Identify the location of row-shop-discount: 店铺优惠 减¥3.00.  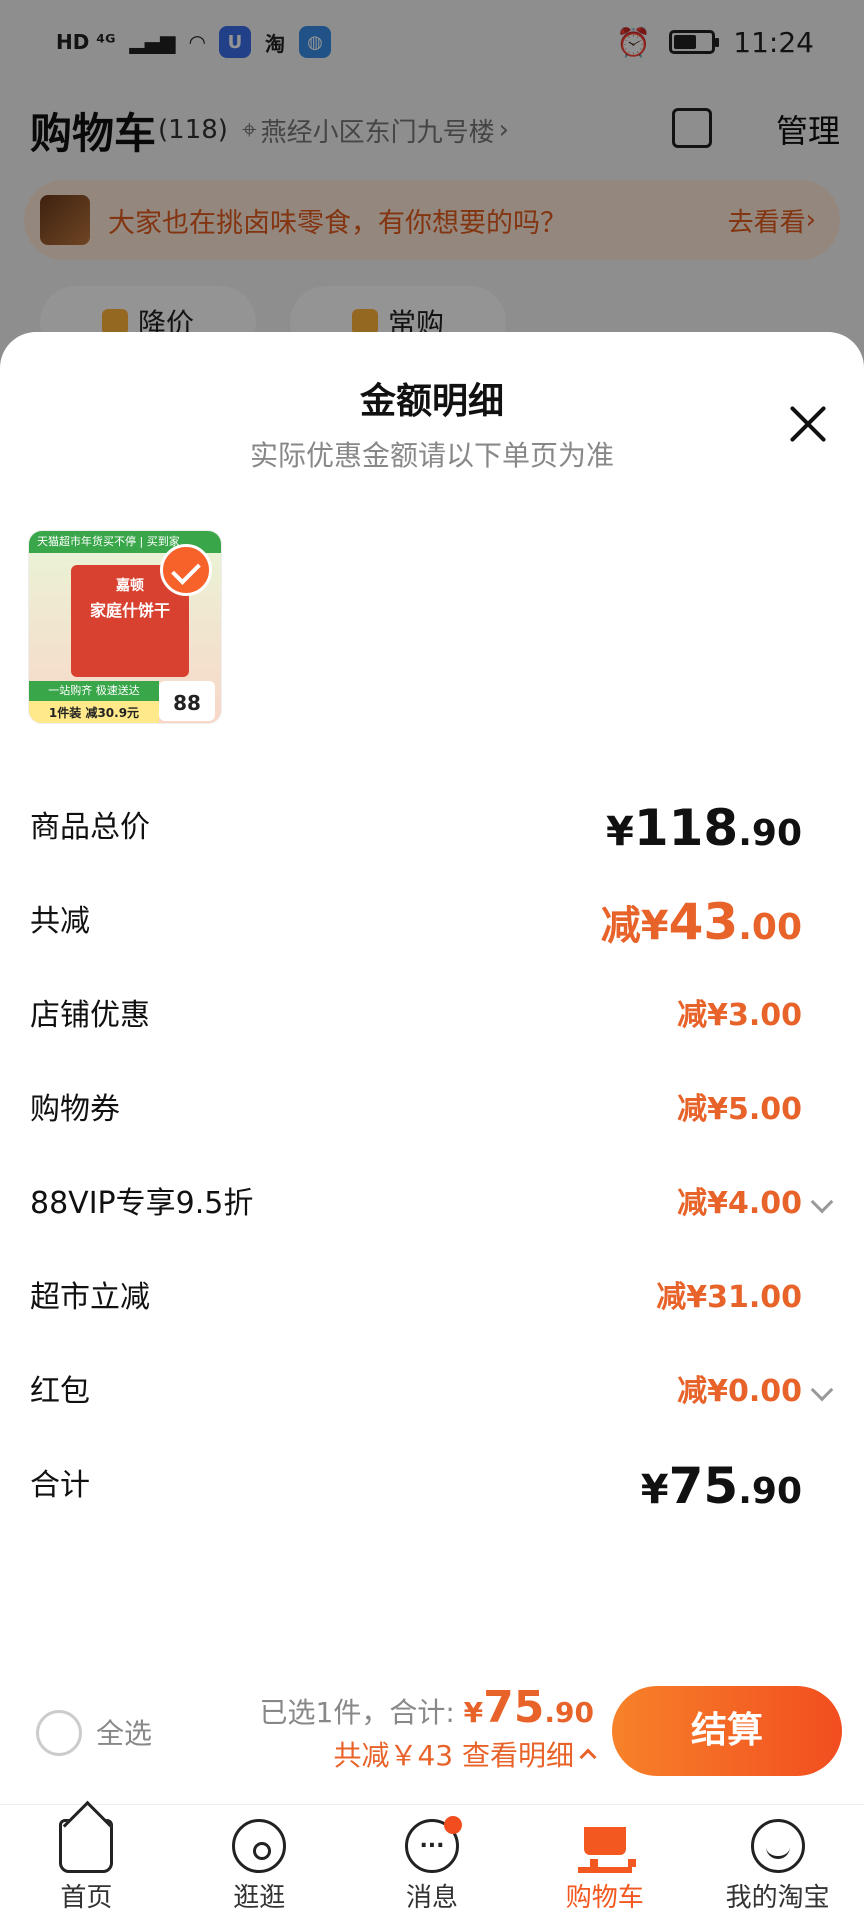
(432, 1016).